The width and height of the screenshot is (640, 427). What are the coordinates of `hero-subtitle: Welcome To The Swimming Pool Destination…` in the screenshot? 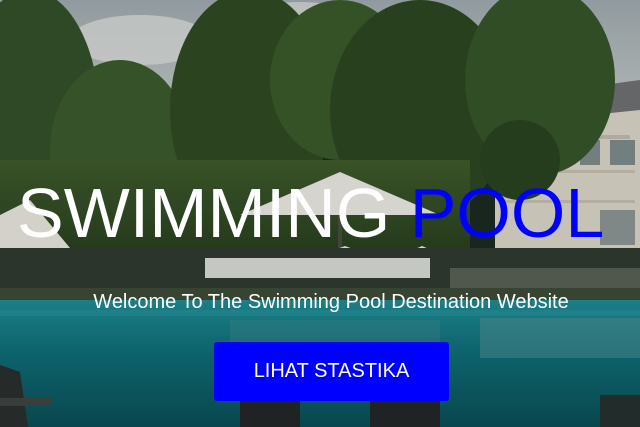 It's located at (331, 302).